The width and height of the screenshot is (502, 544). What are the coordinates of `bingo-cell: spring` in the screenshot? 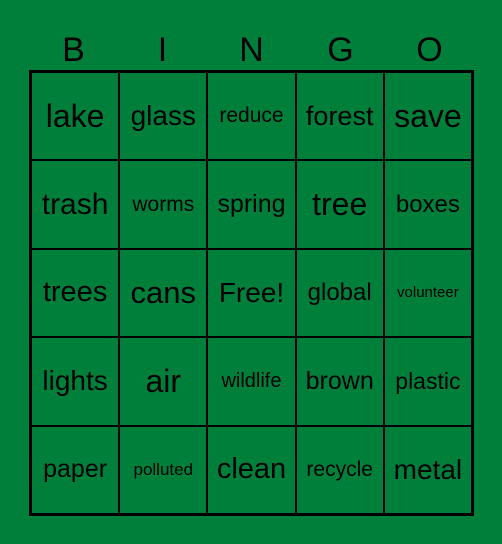 It's located at (251, 204).